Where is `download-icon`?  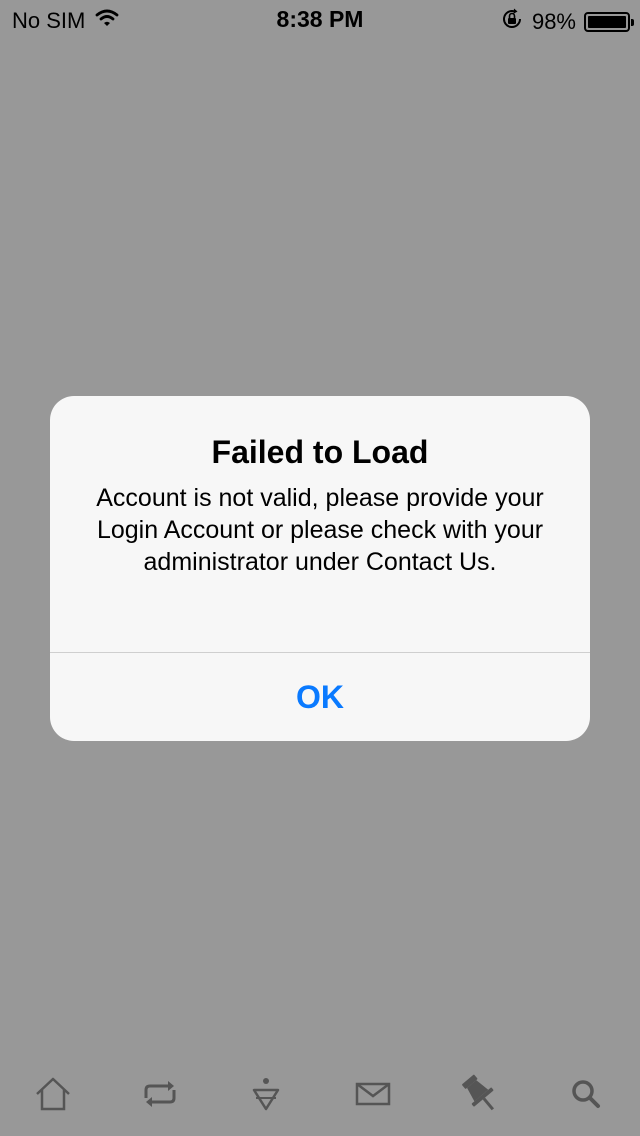
download-icon is located at coordinates (266, 1096).